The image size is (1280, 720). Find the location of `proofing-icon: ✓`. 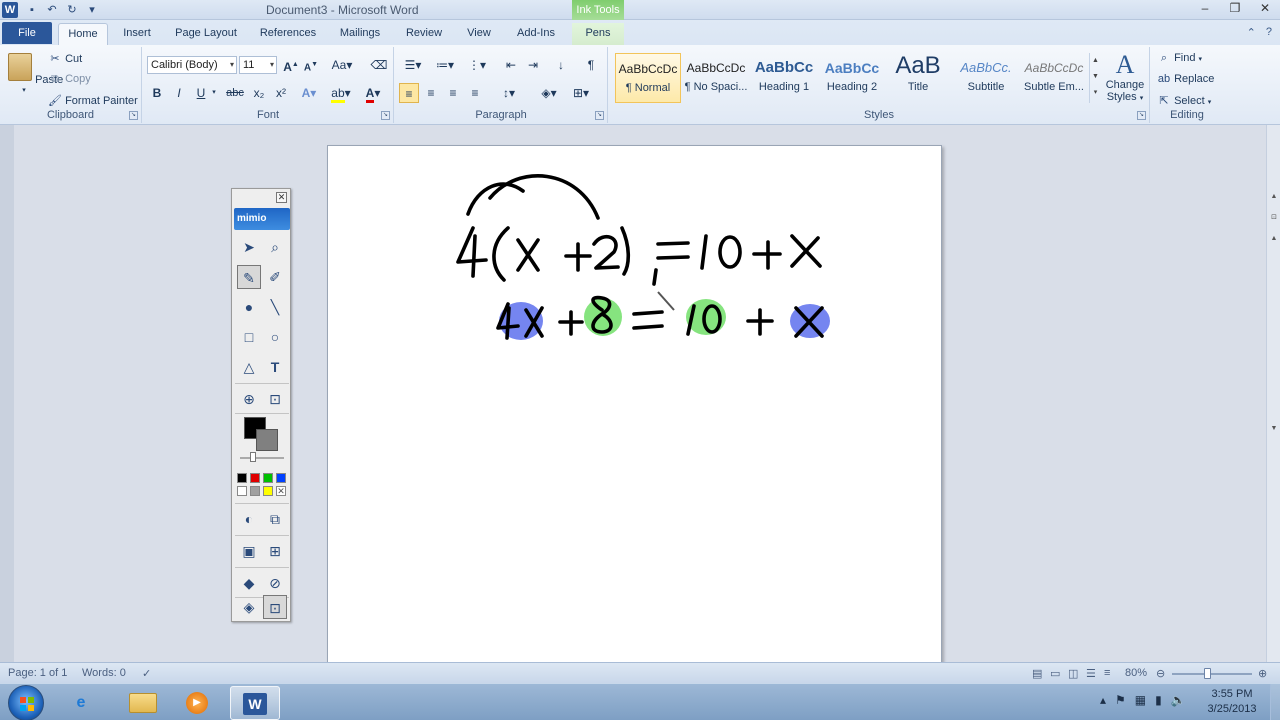

proofing-icon: ✓ is located at coordinates (146, 673).